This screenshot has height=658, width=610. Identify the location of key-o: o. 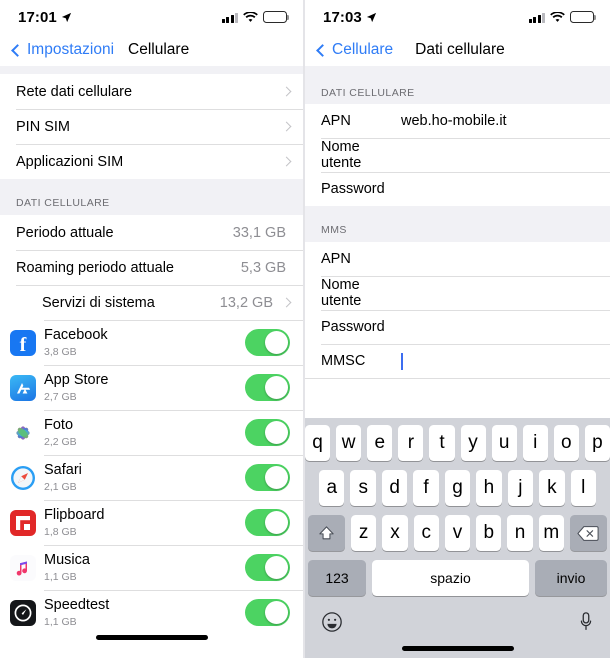
(566, 443).